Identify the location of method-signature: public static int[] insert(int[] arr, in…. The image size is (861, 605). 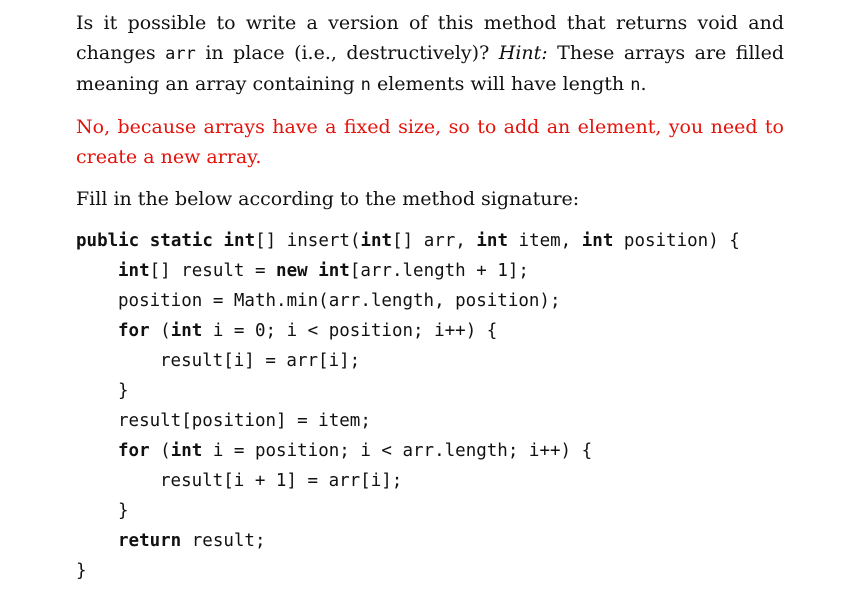
(430, 241).